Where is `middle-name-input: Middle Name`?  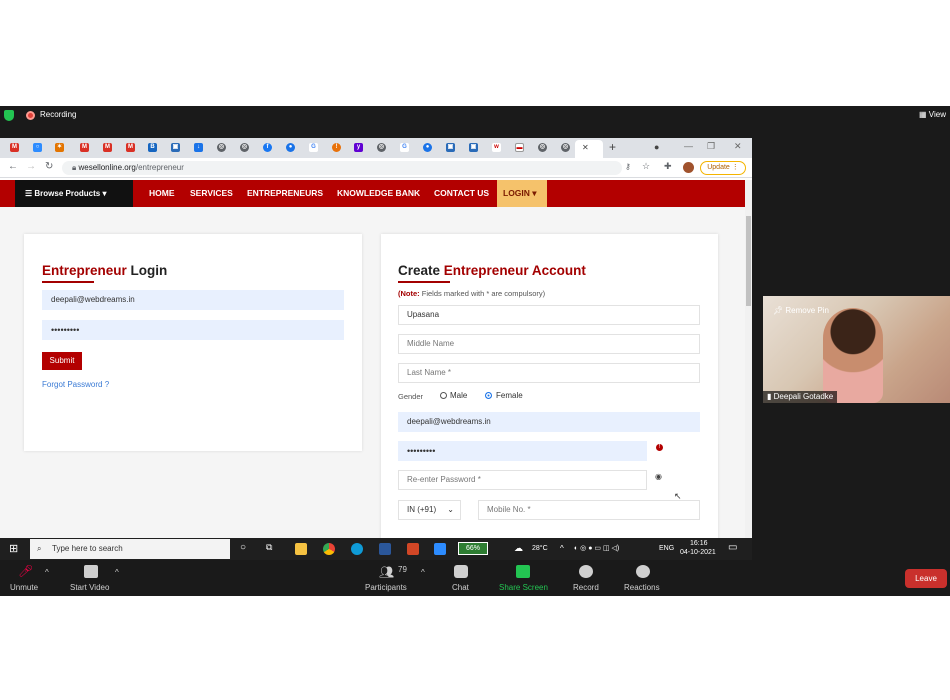 middle-name-input: Middle Name is located at coordinates (549, 344).